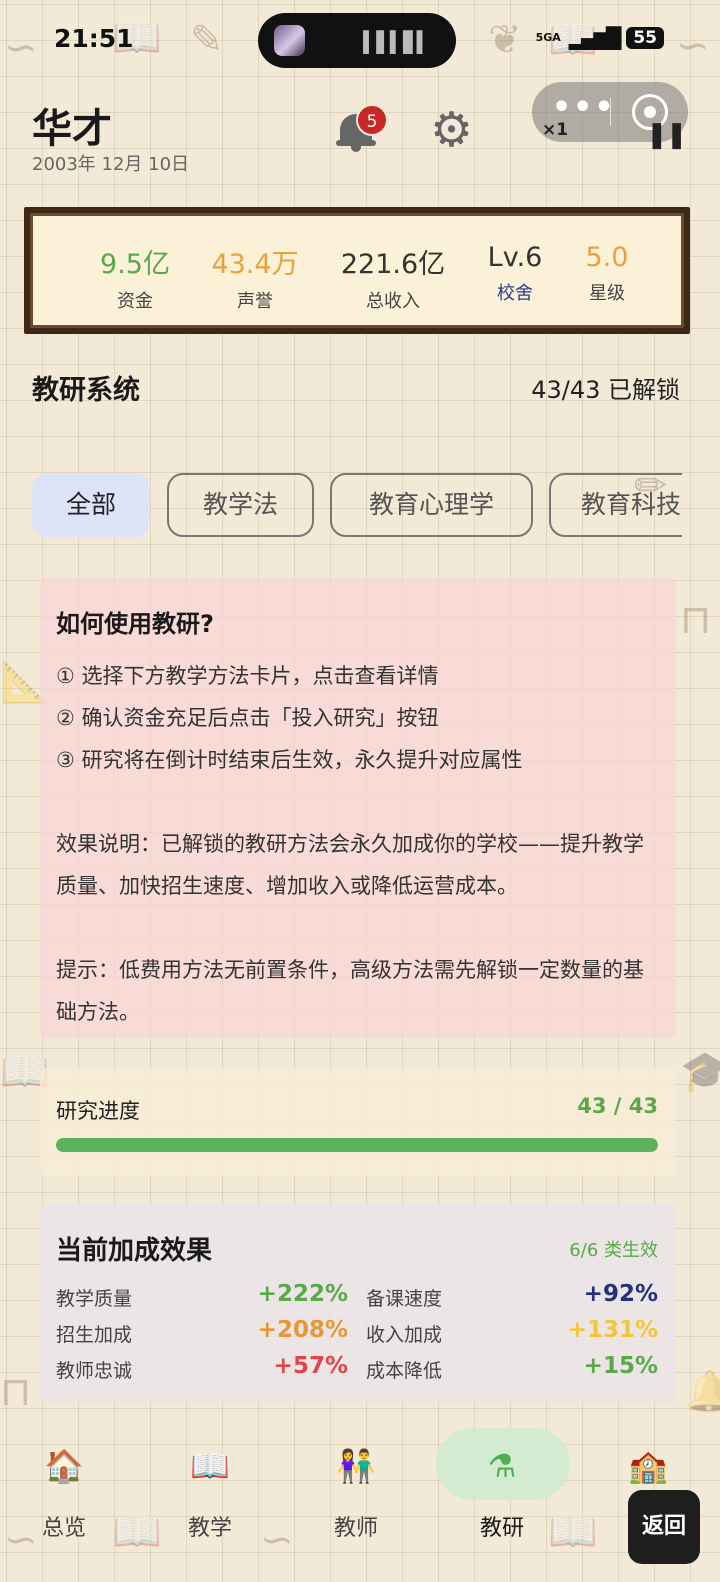  I want to click on stat-total-income: 221.6亿 总收入, so click(393, 277).